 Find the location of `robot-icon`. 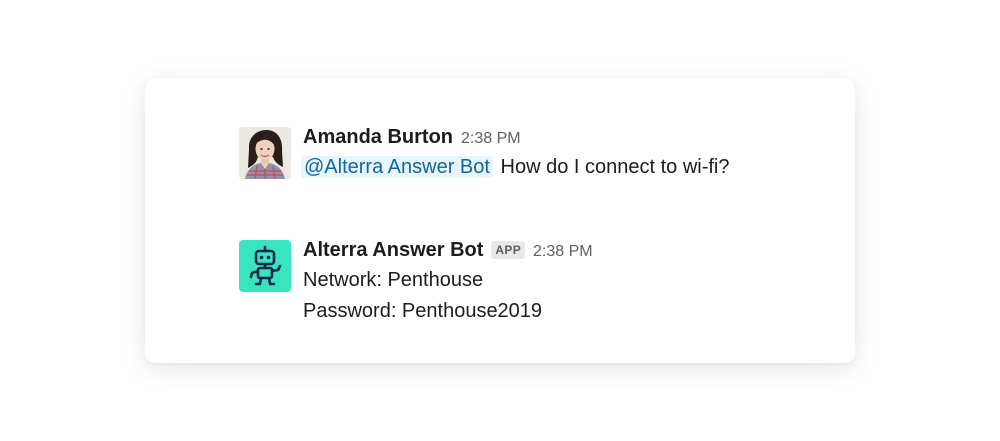

robot-icon is located at coordinates (265, 265).